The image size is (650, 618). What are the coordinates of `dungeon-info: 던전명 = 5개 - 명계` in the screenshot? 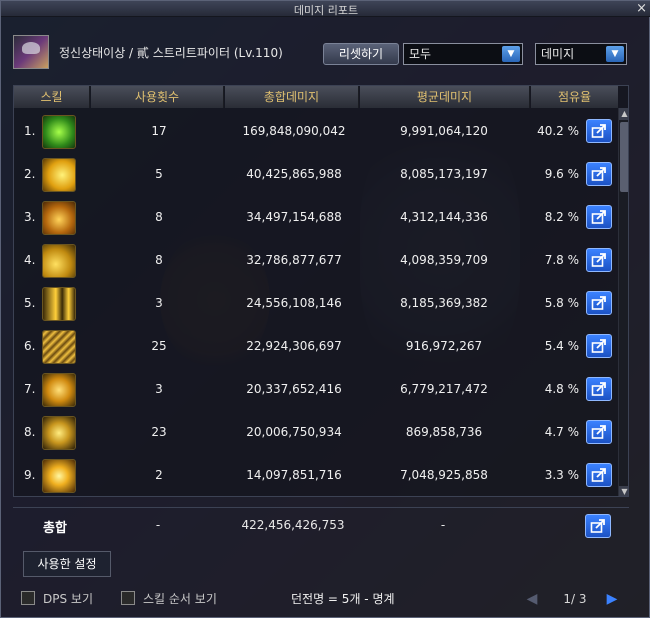 It's located at (343, 599).